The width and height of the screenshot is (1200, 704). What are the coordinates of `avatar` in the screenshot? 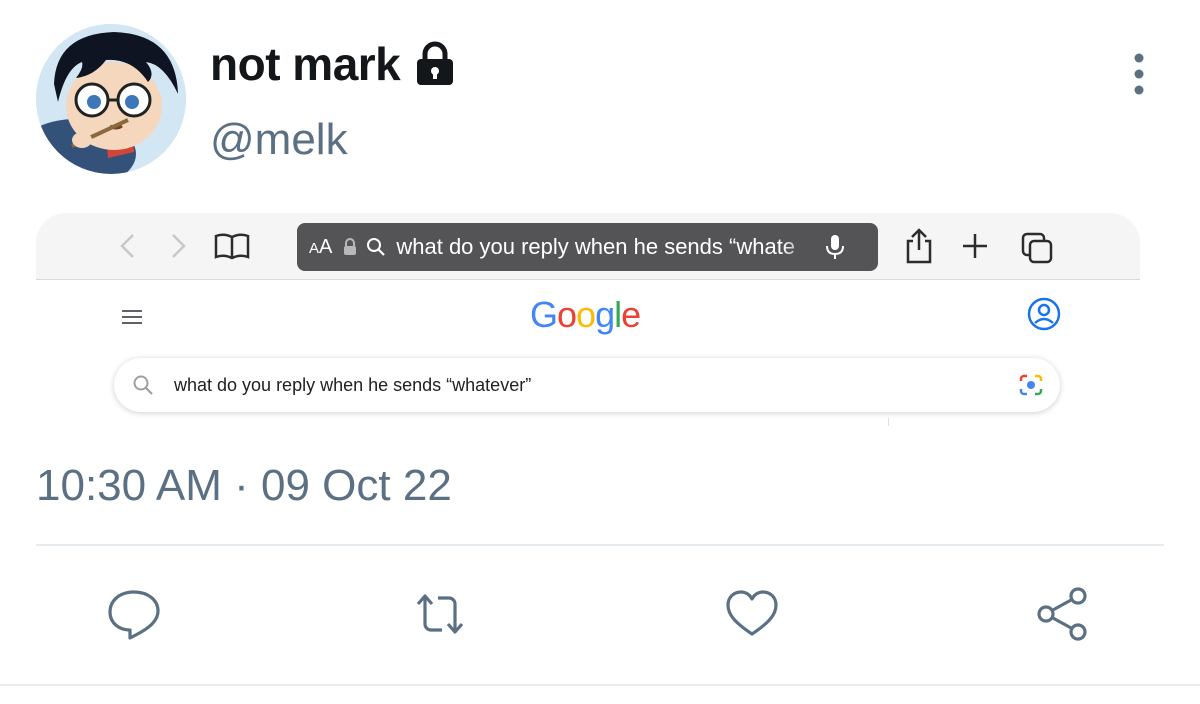 It's located at (111, 99).